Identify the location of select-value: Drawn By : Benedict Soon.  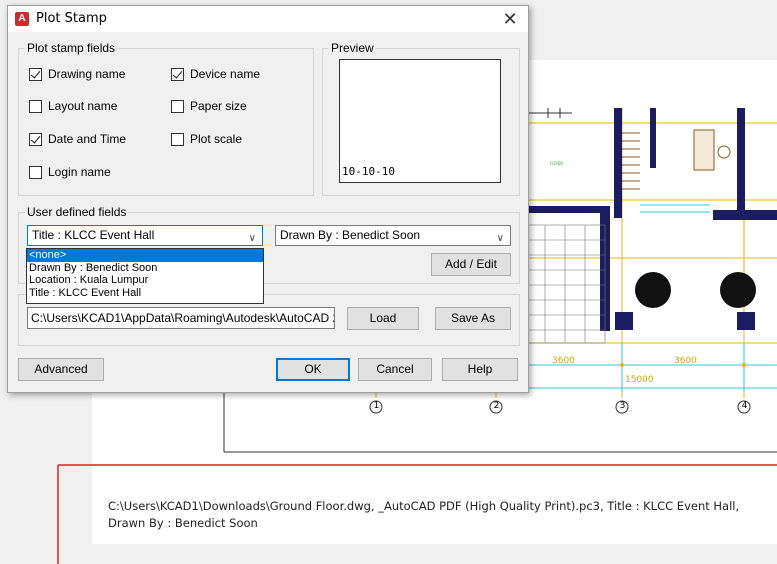
(350, 235).